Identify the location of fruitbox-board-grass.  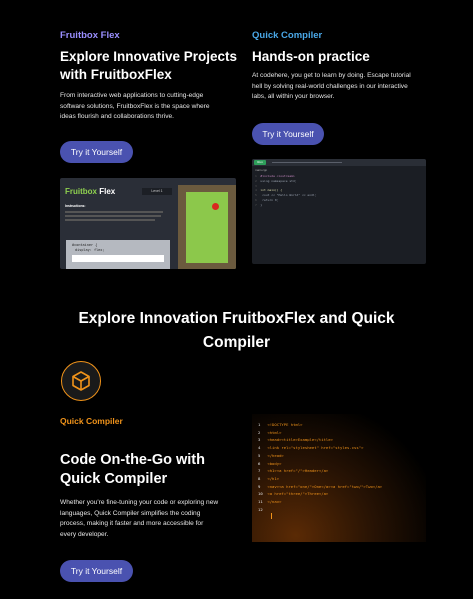
(207, 227).